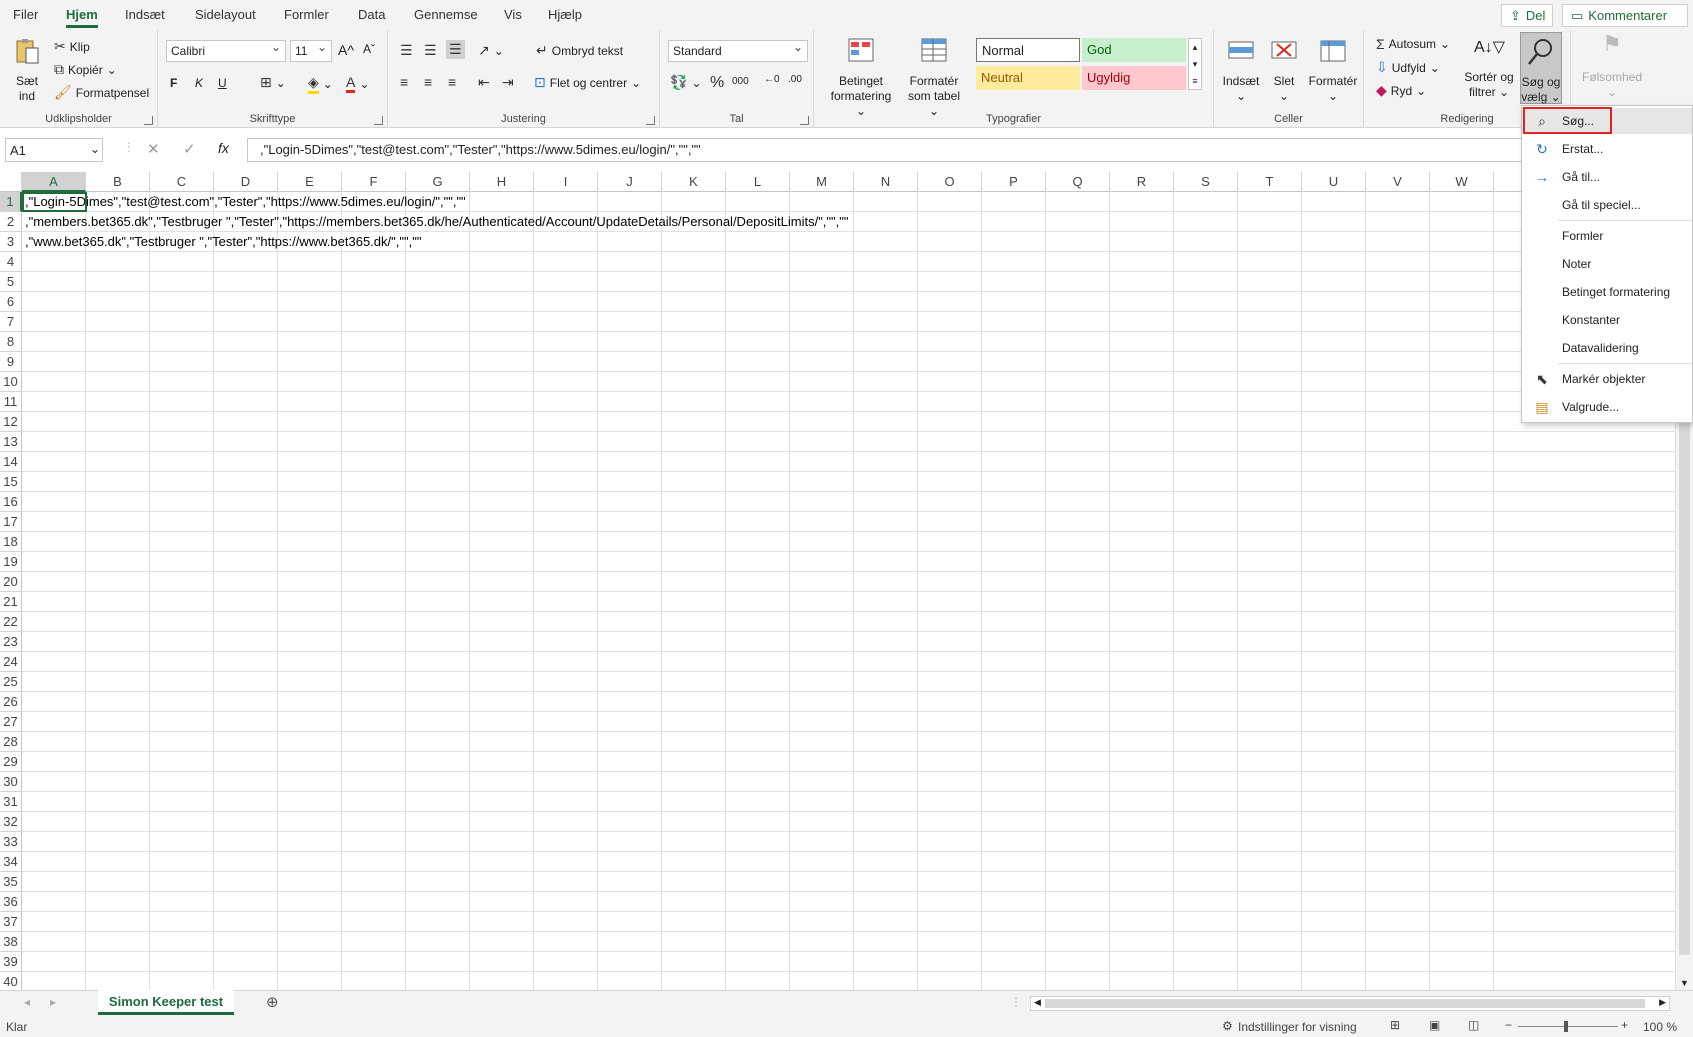 The image size is (1693, 1037). I want to click on share-button: ⇪ Del, so click(1527, 15).